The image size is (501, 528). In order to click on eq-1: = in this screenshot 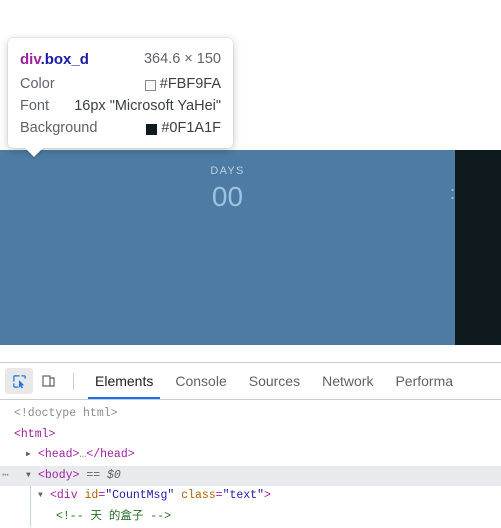, I will do `click(102, 495)`.